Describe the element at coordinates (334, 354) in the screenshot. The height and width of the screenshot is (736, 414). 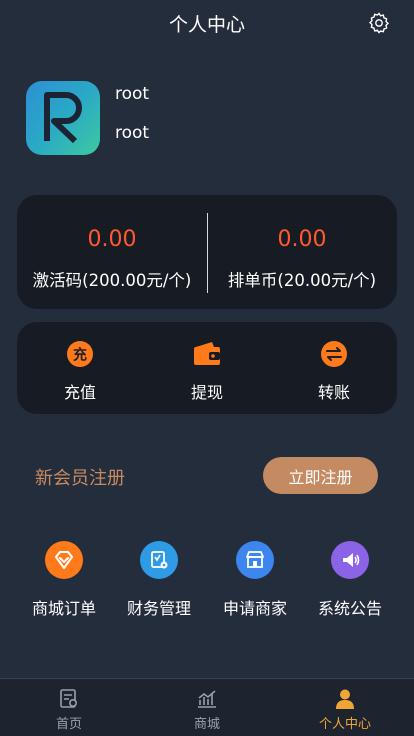
I see `transfer-icon` at that location.